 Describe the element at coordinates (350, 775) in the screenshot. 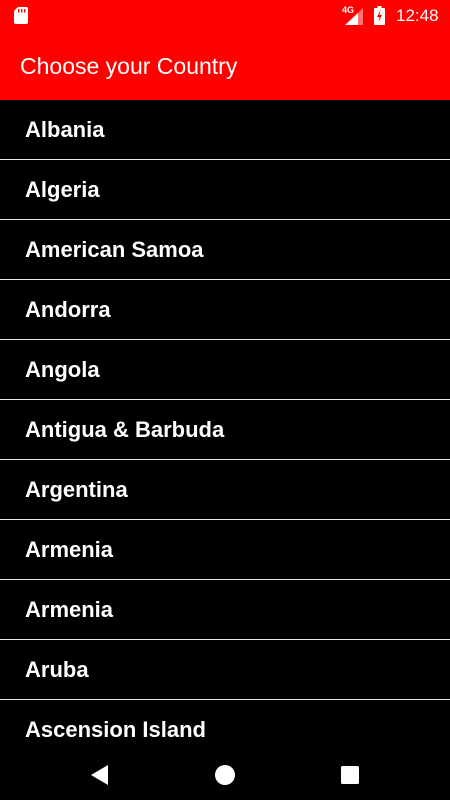

I see `recents-icon` at that location.